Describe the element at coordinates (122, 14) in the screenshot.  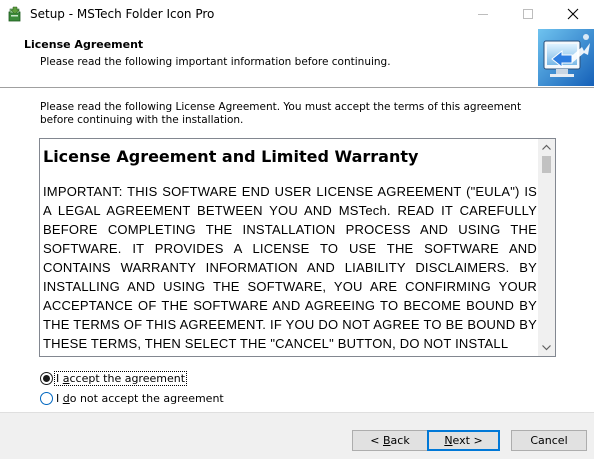
I see `window-title: Setup - MSTech Folder Icon Pro` at that location.